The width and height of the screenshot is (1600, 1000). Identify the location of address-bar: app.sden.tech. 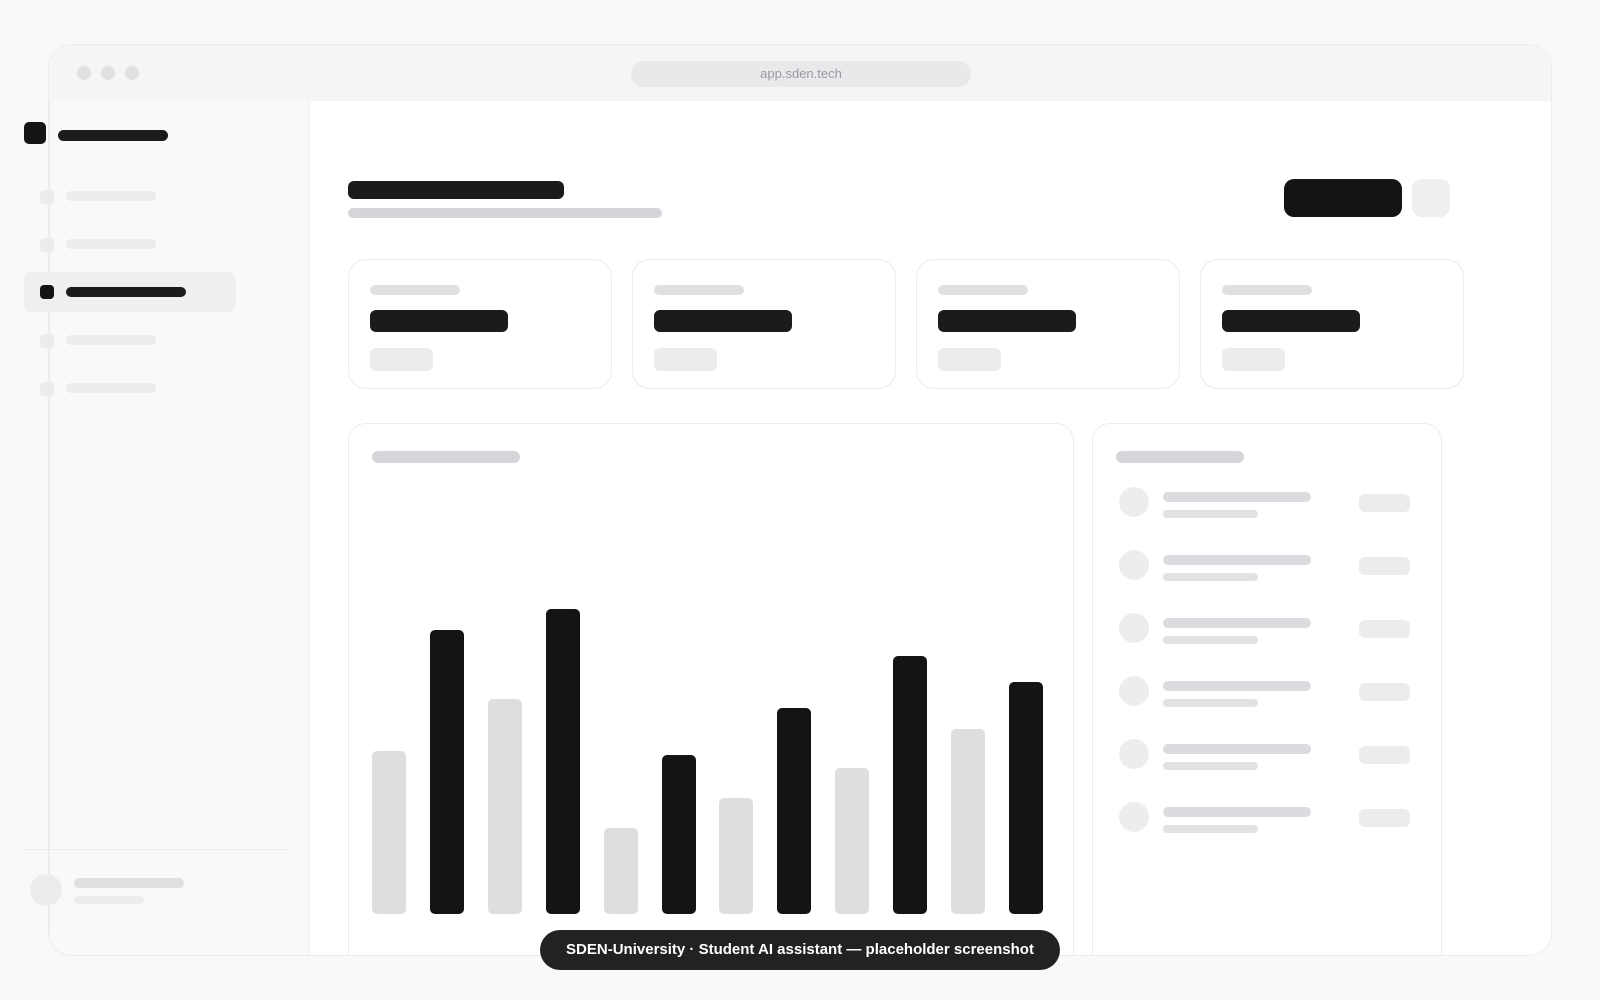
(801, 74).